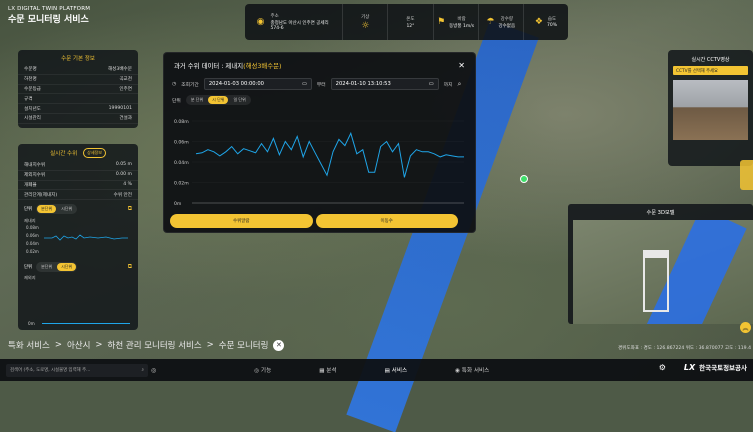  Describe the element at coordinates (371, 370) in the screenshot. I see `main-nav: ◎ 기능 ▦ 분석 ▤ 서비스 ◉ 특화 서비스` at that location.